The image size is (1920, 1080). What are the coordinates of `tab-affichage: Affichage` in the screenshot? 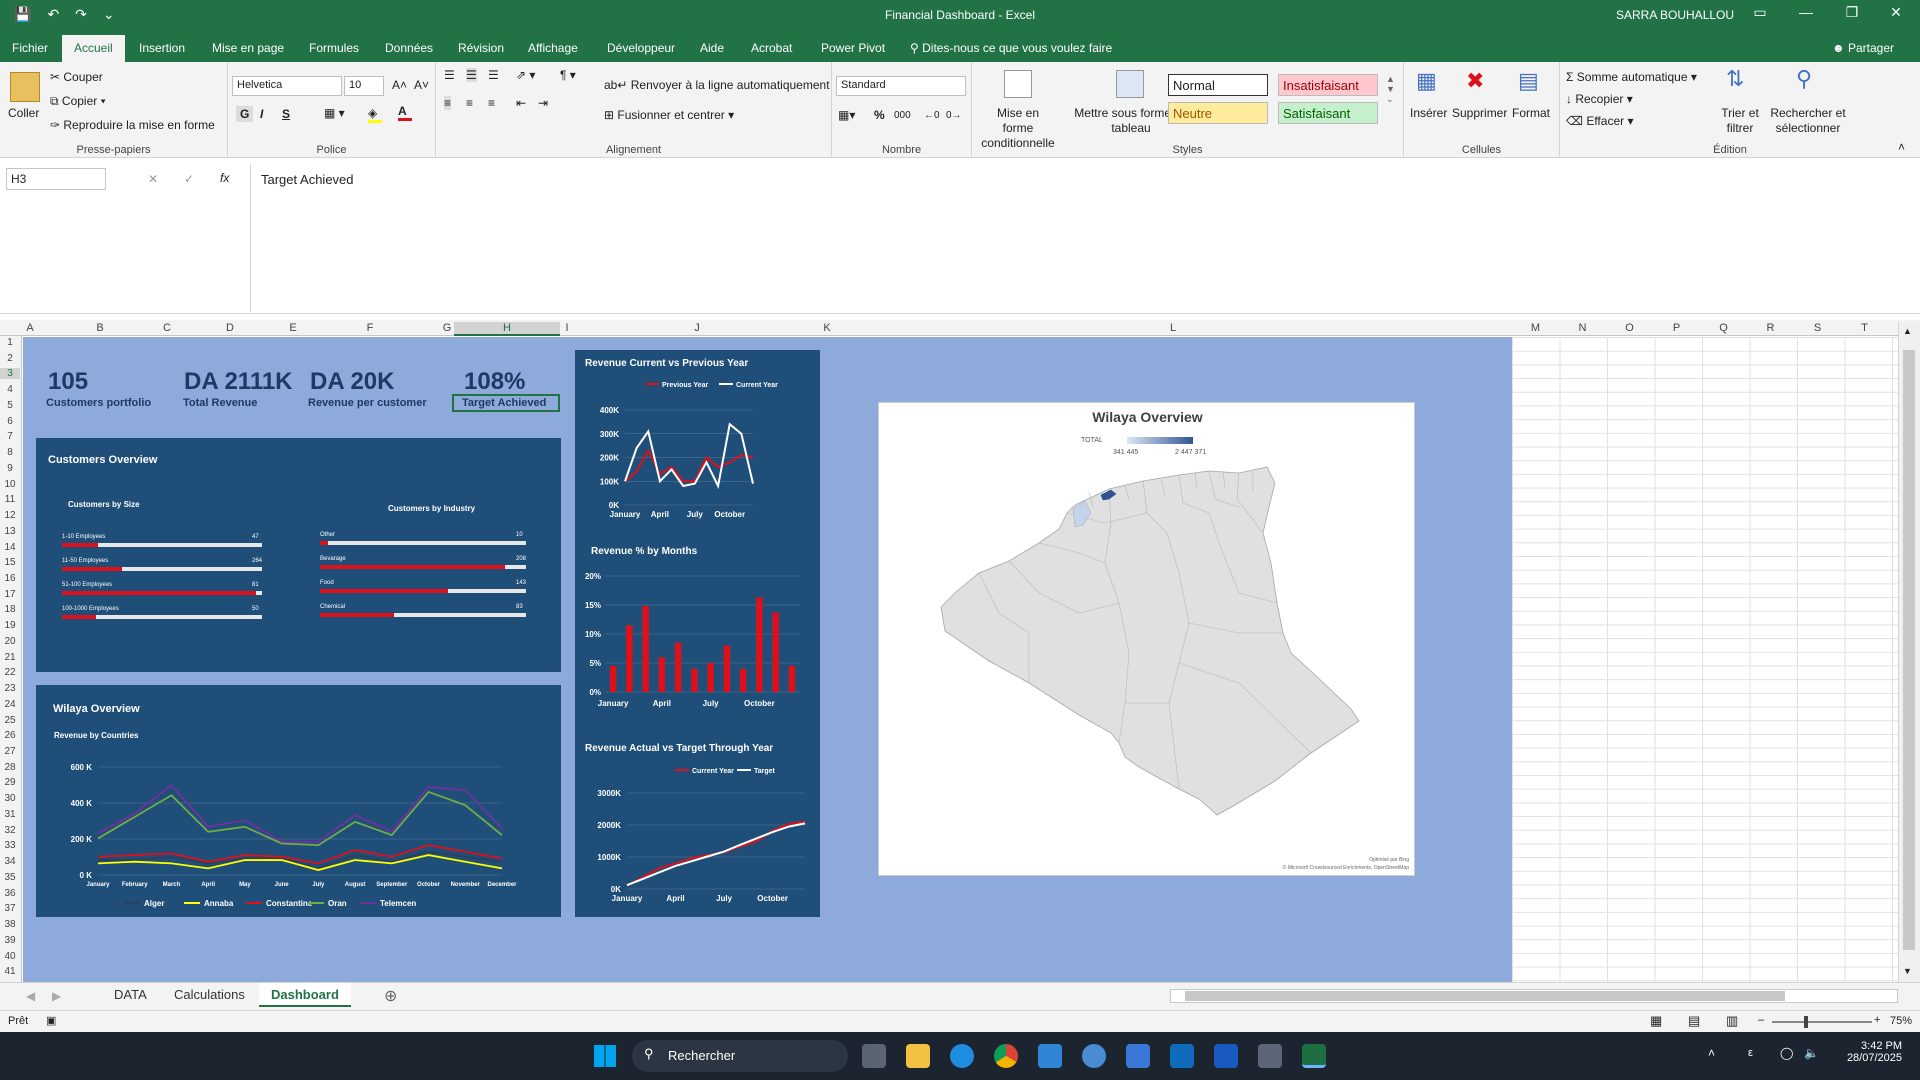 It's located at (553, 48).